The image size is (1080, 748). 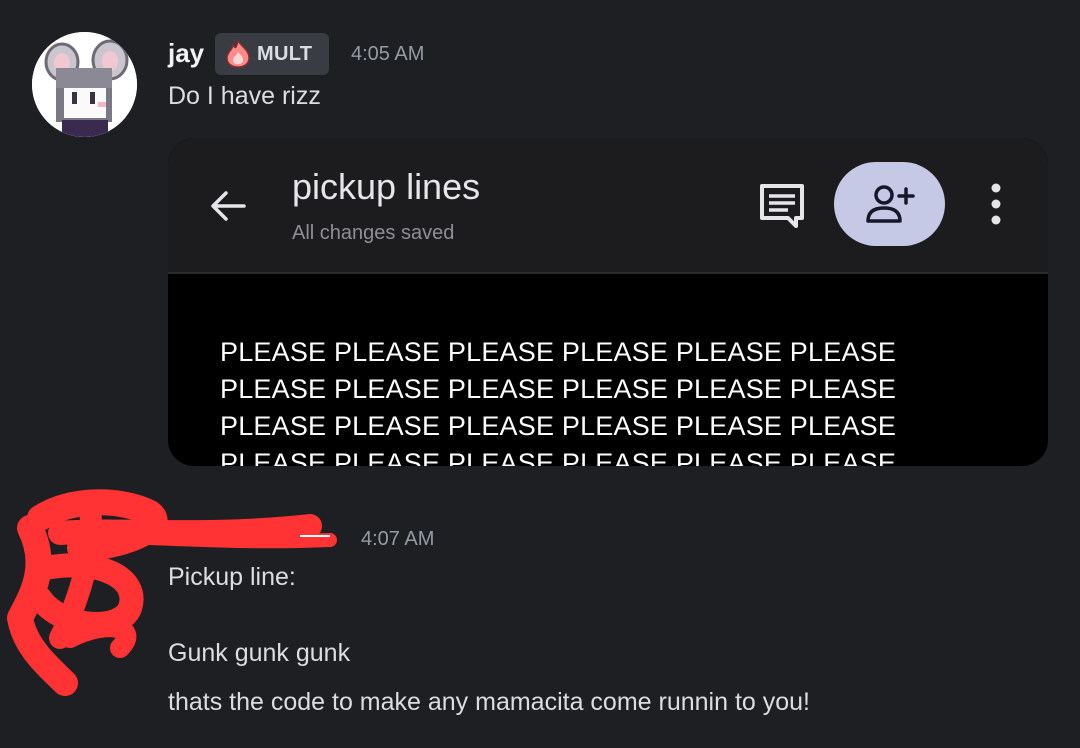 What do you see at coordinates (398, 539) in the screenshot?
I see `timestamp: 4:07 AM` at bounding box center [398, 539].